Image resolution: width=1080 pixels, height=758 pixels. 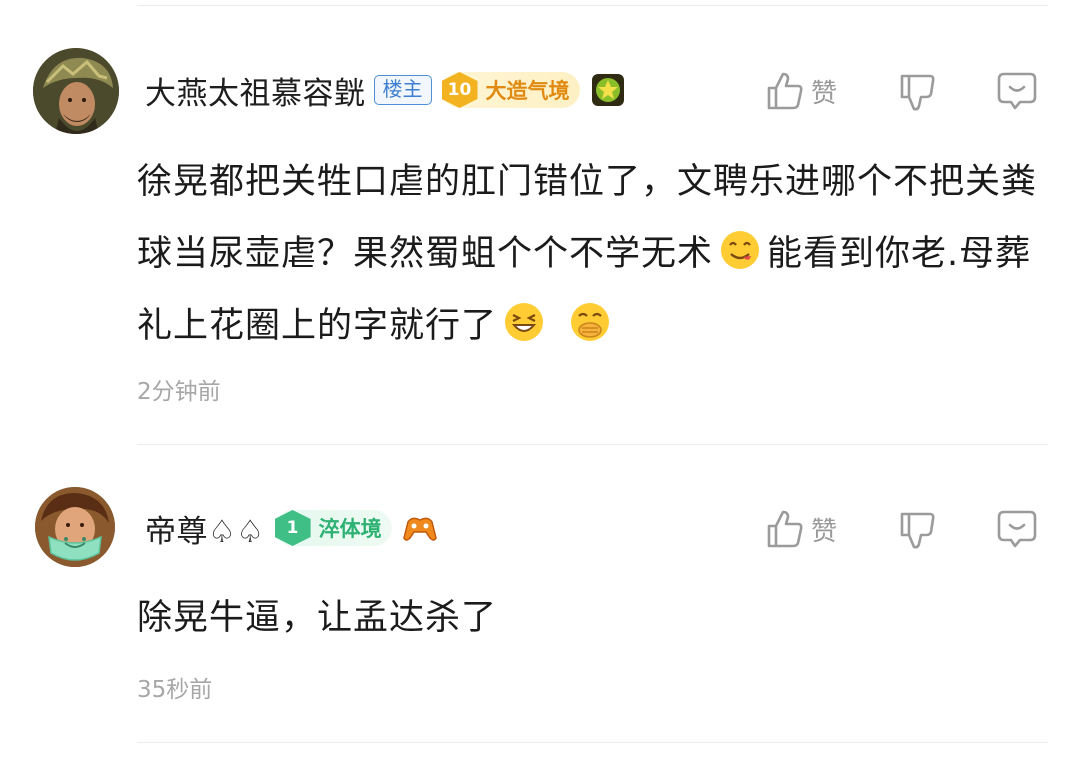 What do you see at coordinates (179, 392) in the screenshot?
I see `comment-time: 2分钟前` at bounding box center [179, 392].